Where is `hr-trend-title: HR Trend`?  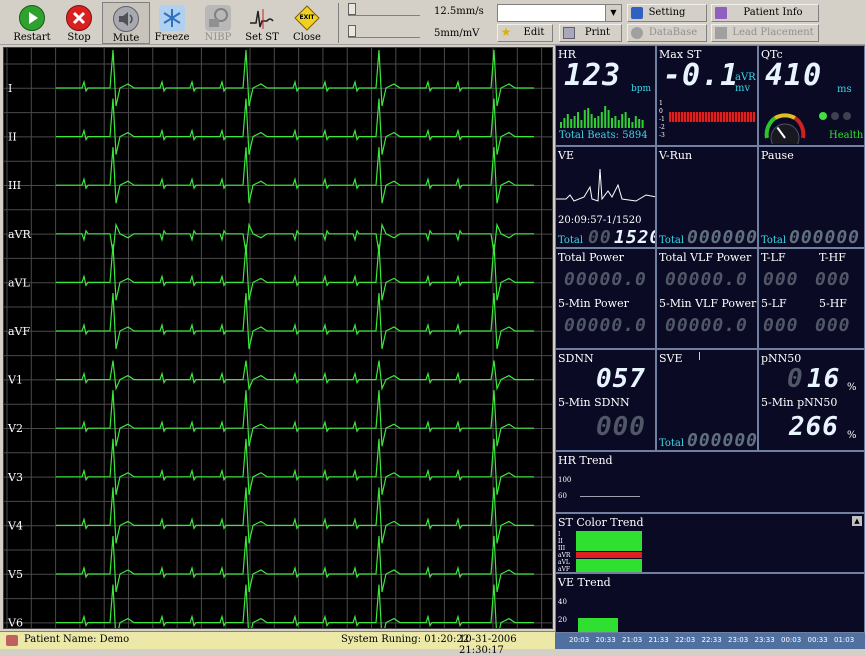
hr-trend-title: HR Trend is located at coordinates (585, 460).